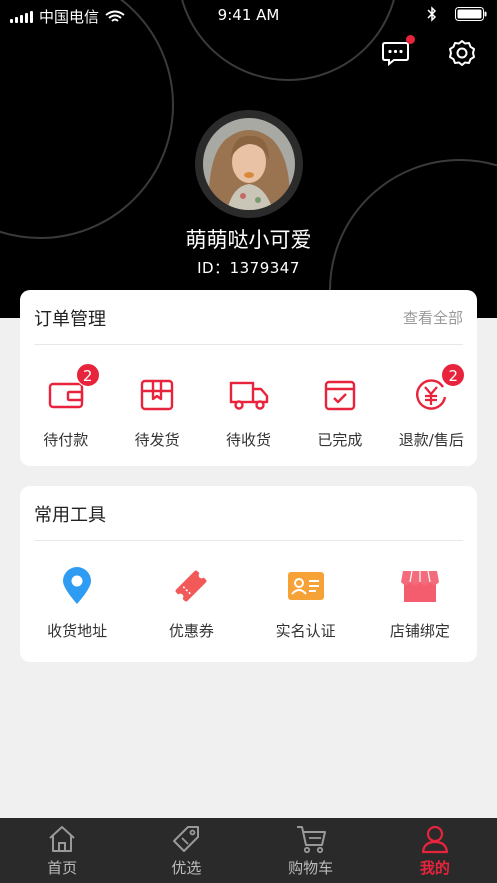 This screenshot has width=497, height=883. What do you see at coordinates (248, 268) in the screenshot?
I see `user-id: ID：1379347` at bounding box center [248, 268].